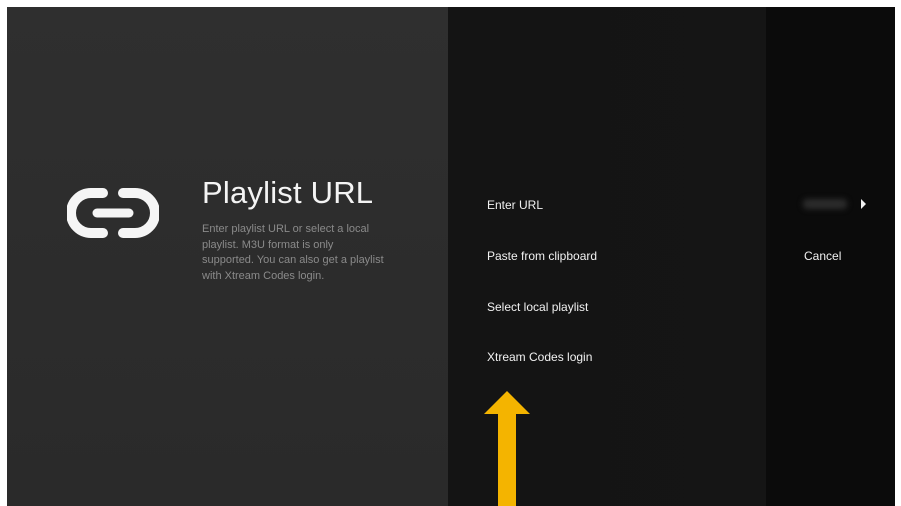 Image resolution: width=901 pixels, height=506 pixels. Describe the element at coordinates (288, 192) in the screenshot. I see `page-title: Playlist URL` at that location.